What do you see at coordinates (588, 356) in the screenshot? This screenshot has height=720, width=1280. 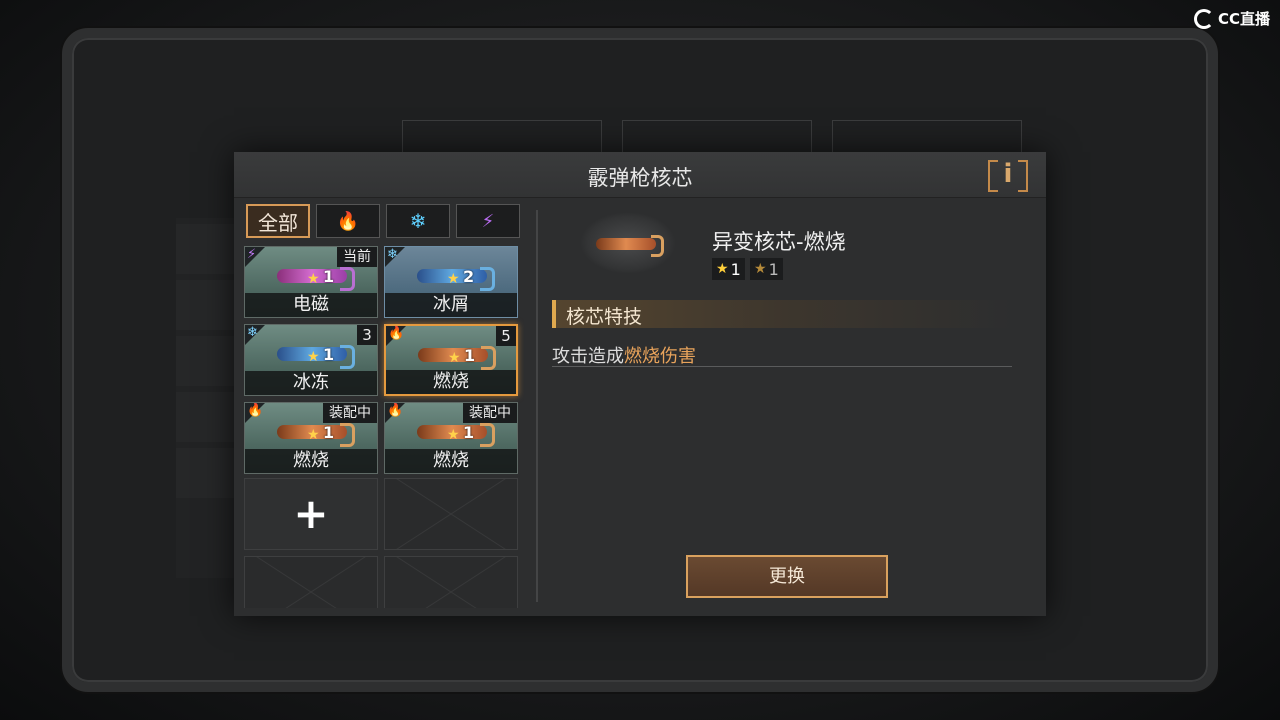 I see `skill-desc-text: 攻击造成` at bounding box center [588, 356].